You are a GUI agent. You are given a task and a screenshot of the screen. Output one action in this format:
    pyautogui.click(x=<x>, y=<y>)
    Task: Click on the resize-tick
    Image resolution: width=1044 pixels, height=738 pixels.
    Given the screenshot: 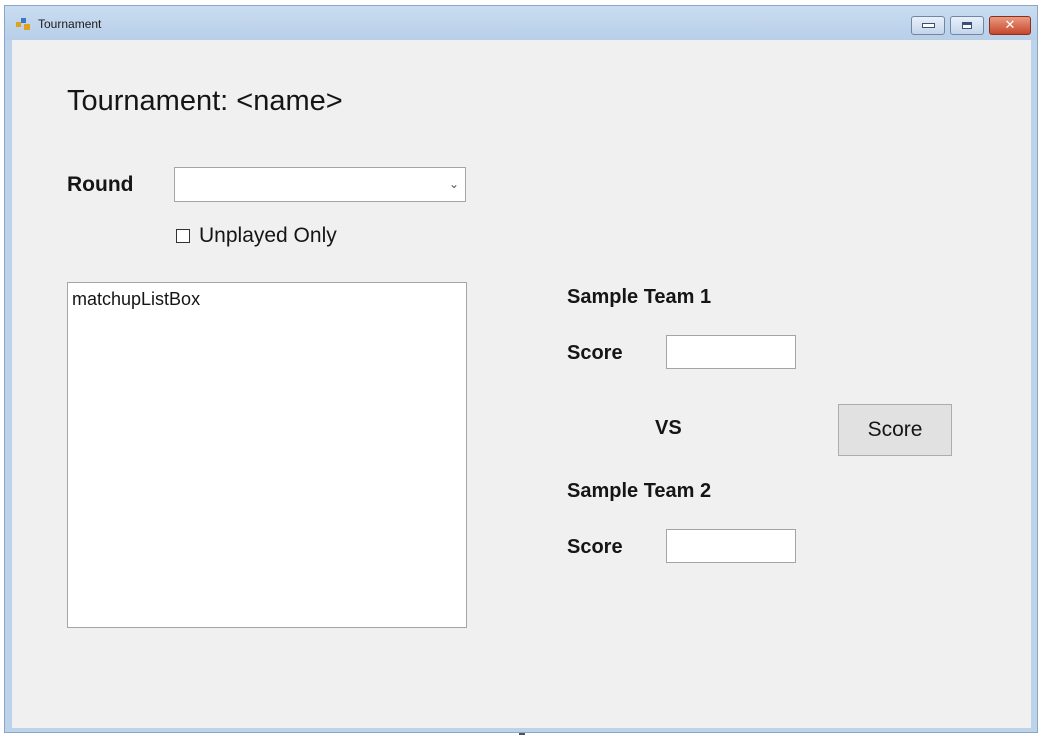 What is the action you would take?
    pyautogui.click(x=522, y=734)
    